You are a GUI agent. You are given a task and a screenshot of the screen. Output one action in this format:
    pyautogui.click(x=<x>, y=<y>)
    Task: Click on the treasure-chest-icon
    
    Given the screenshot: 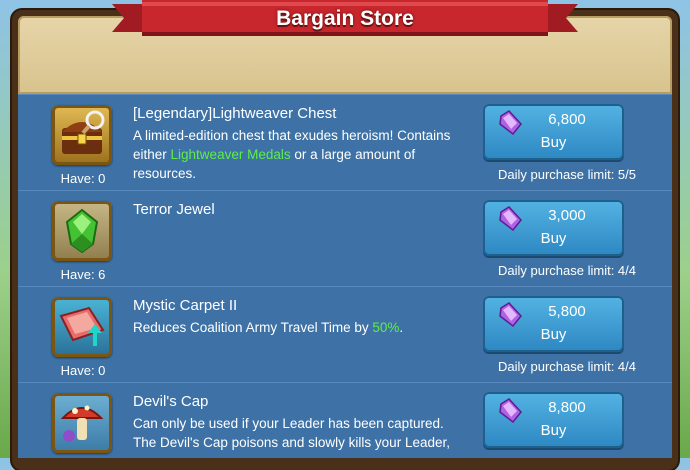 What is the action you would take?
    pyautogui.click(x=82, y=135)
    